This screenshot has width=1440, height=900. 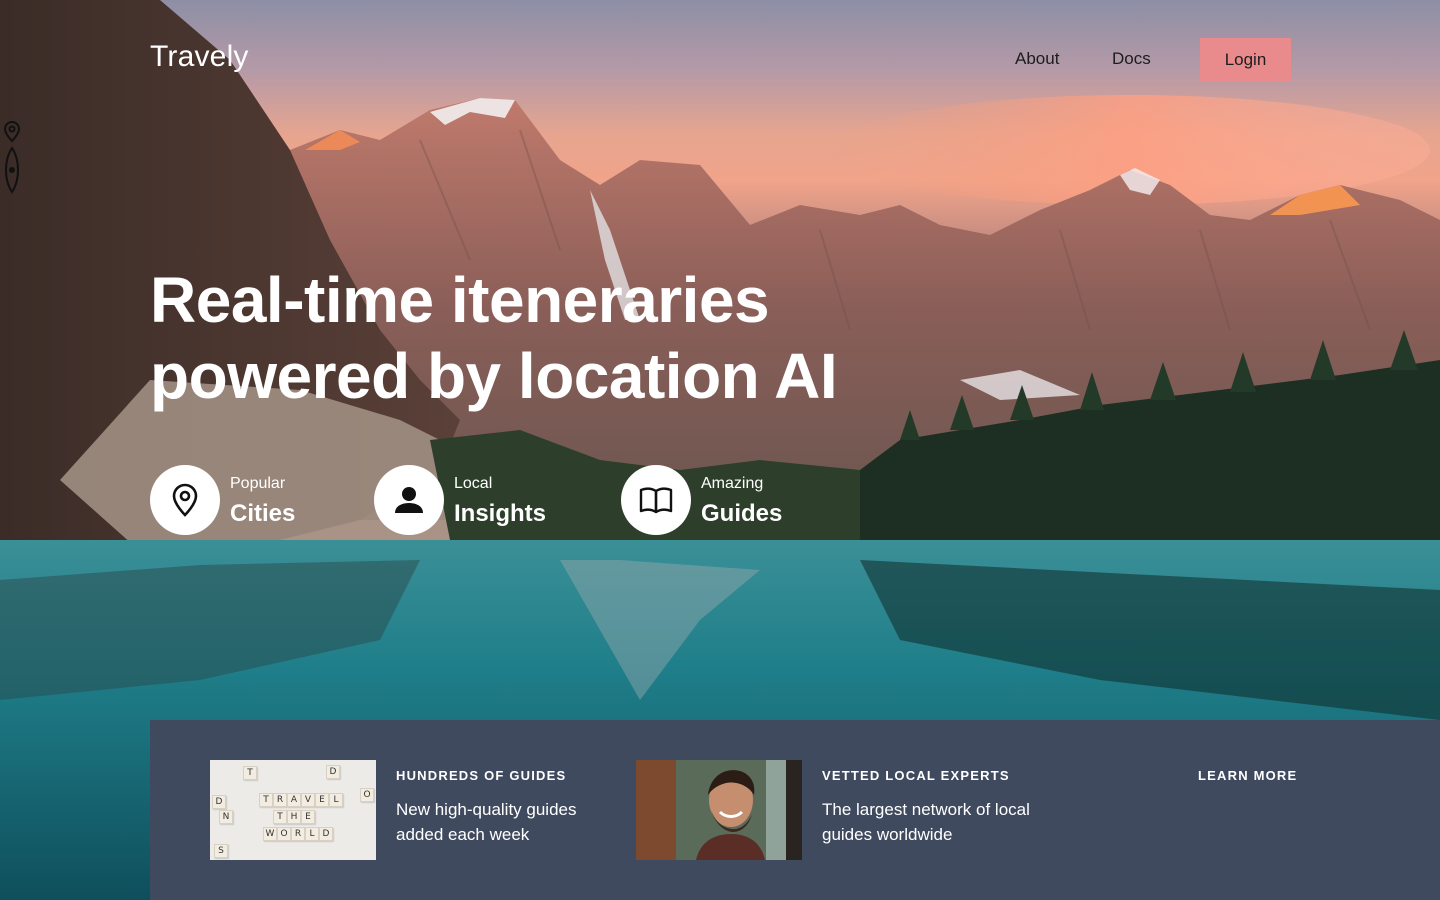 I want to click on headline-line-2: powered by location AI, so click(x=494, y=376).